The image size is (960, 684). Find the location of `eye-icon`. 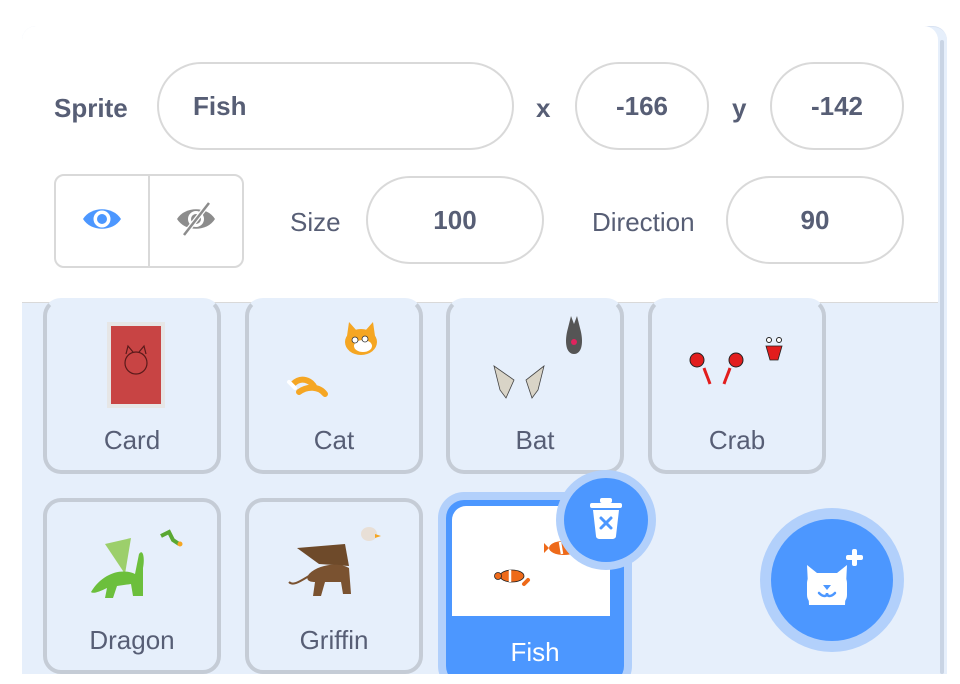

eye-icon is located at coordinates (102, 221).